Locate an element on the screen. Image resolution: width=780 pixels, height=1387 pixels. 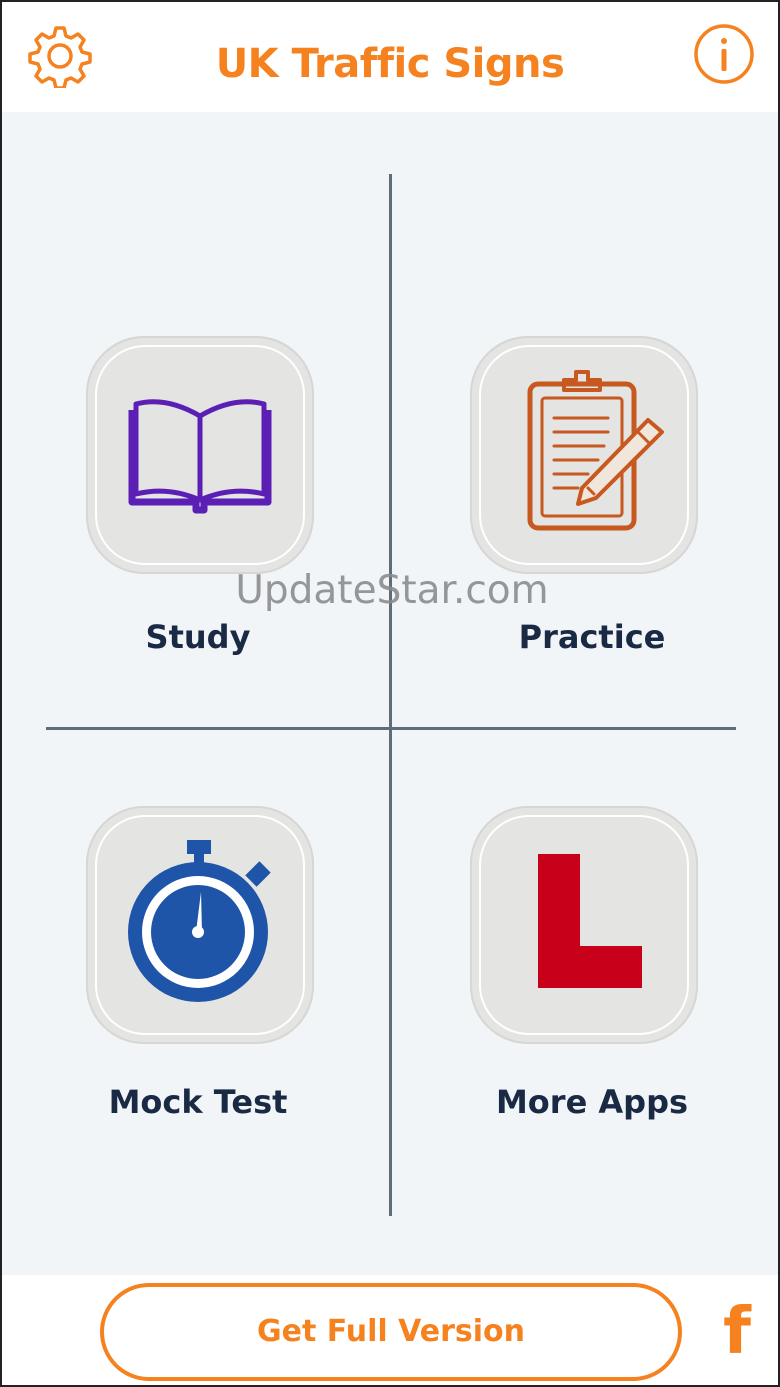
vertical-divider is located at coordinates (390, 695).